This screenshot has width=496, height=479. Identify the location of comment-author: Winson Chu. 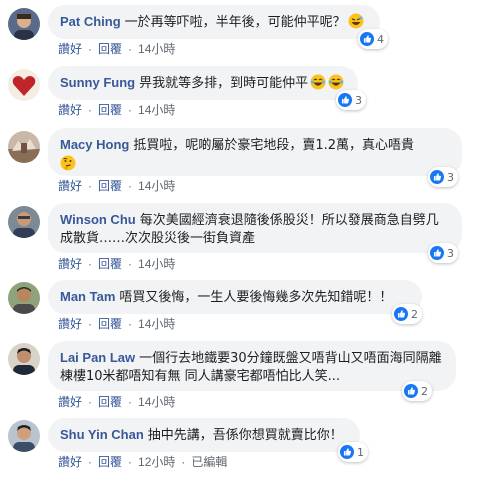
(98, 219).